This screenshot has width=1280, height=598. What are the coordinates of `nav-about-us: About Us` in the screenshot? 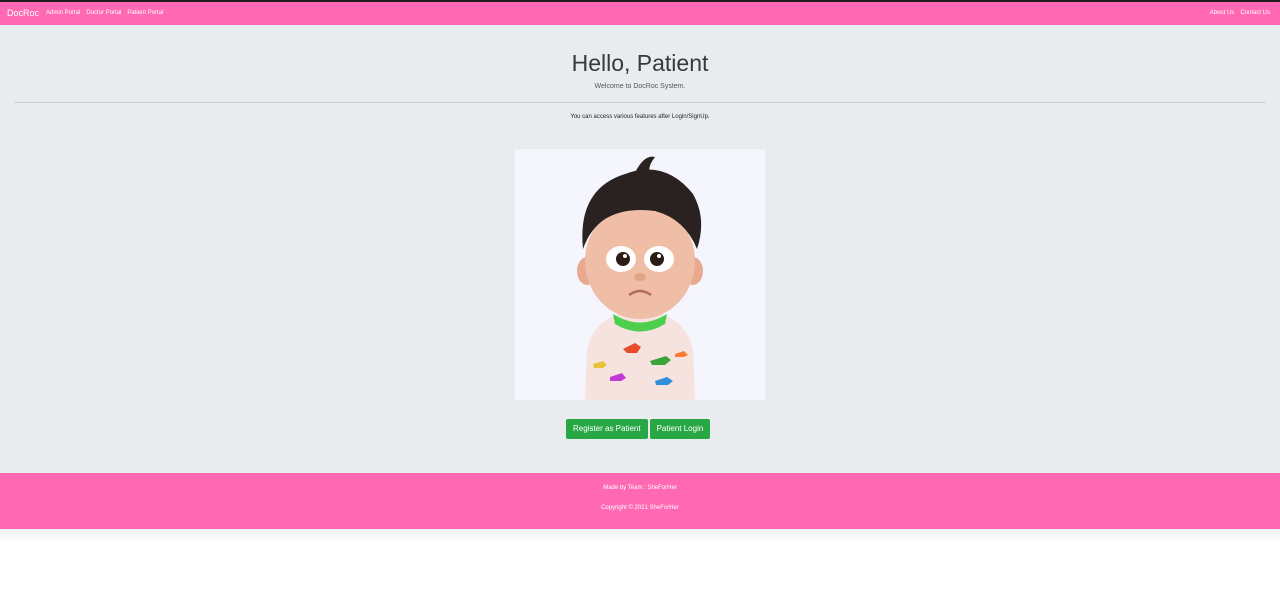 It's located at (1222, 13).